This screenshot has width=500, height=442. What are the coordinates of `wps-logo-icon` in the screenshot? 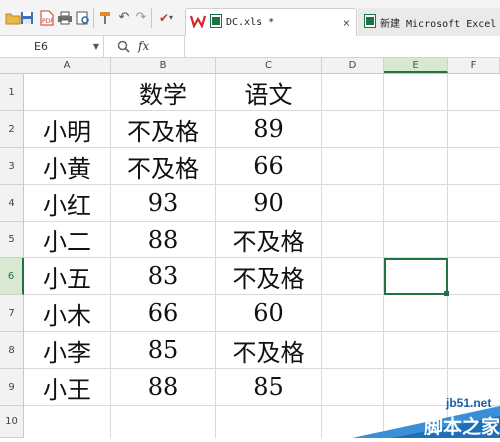 It's located at (198, 22).